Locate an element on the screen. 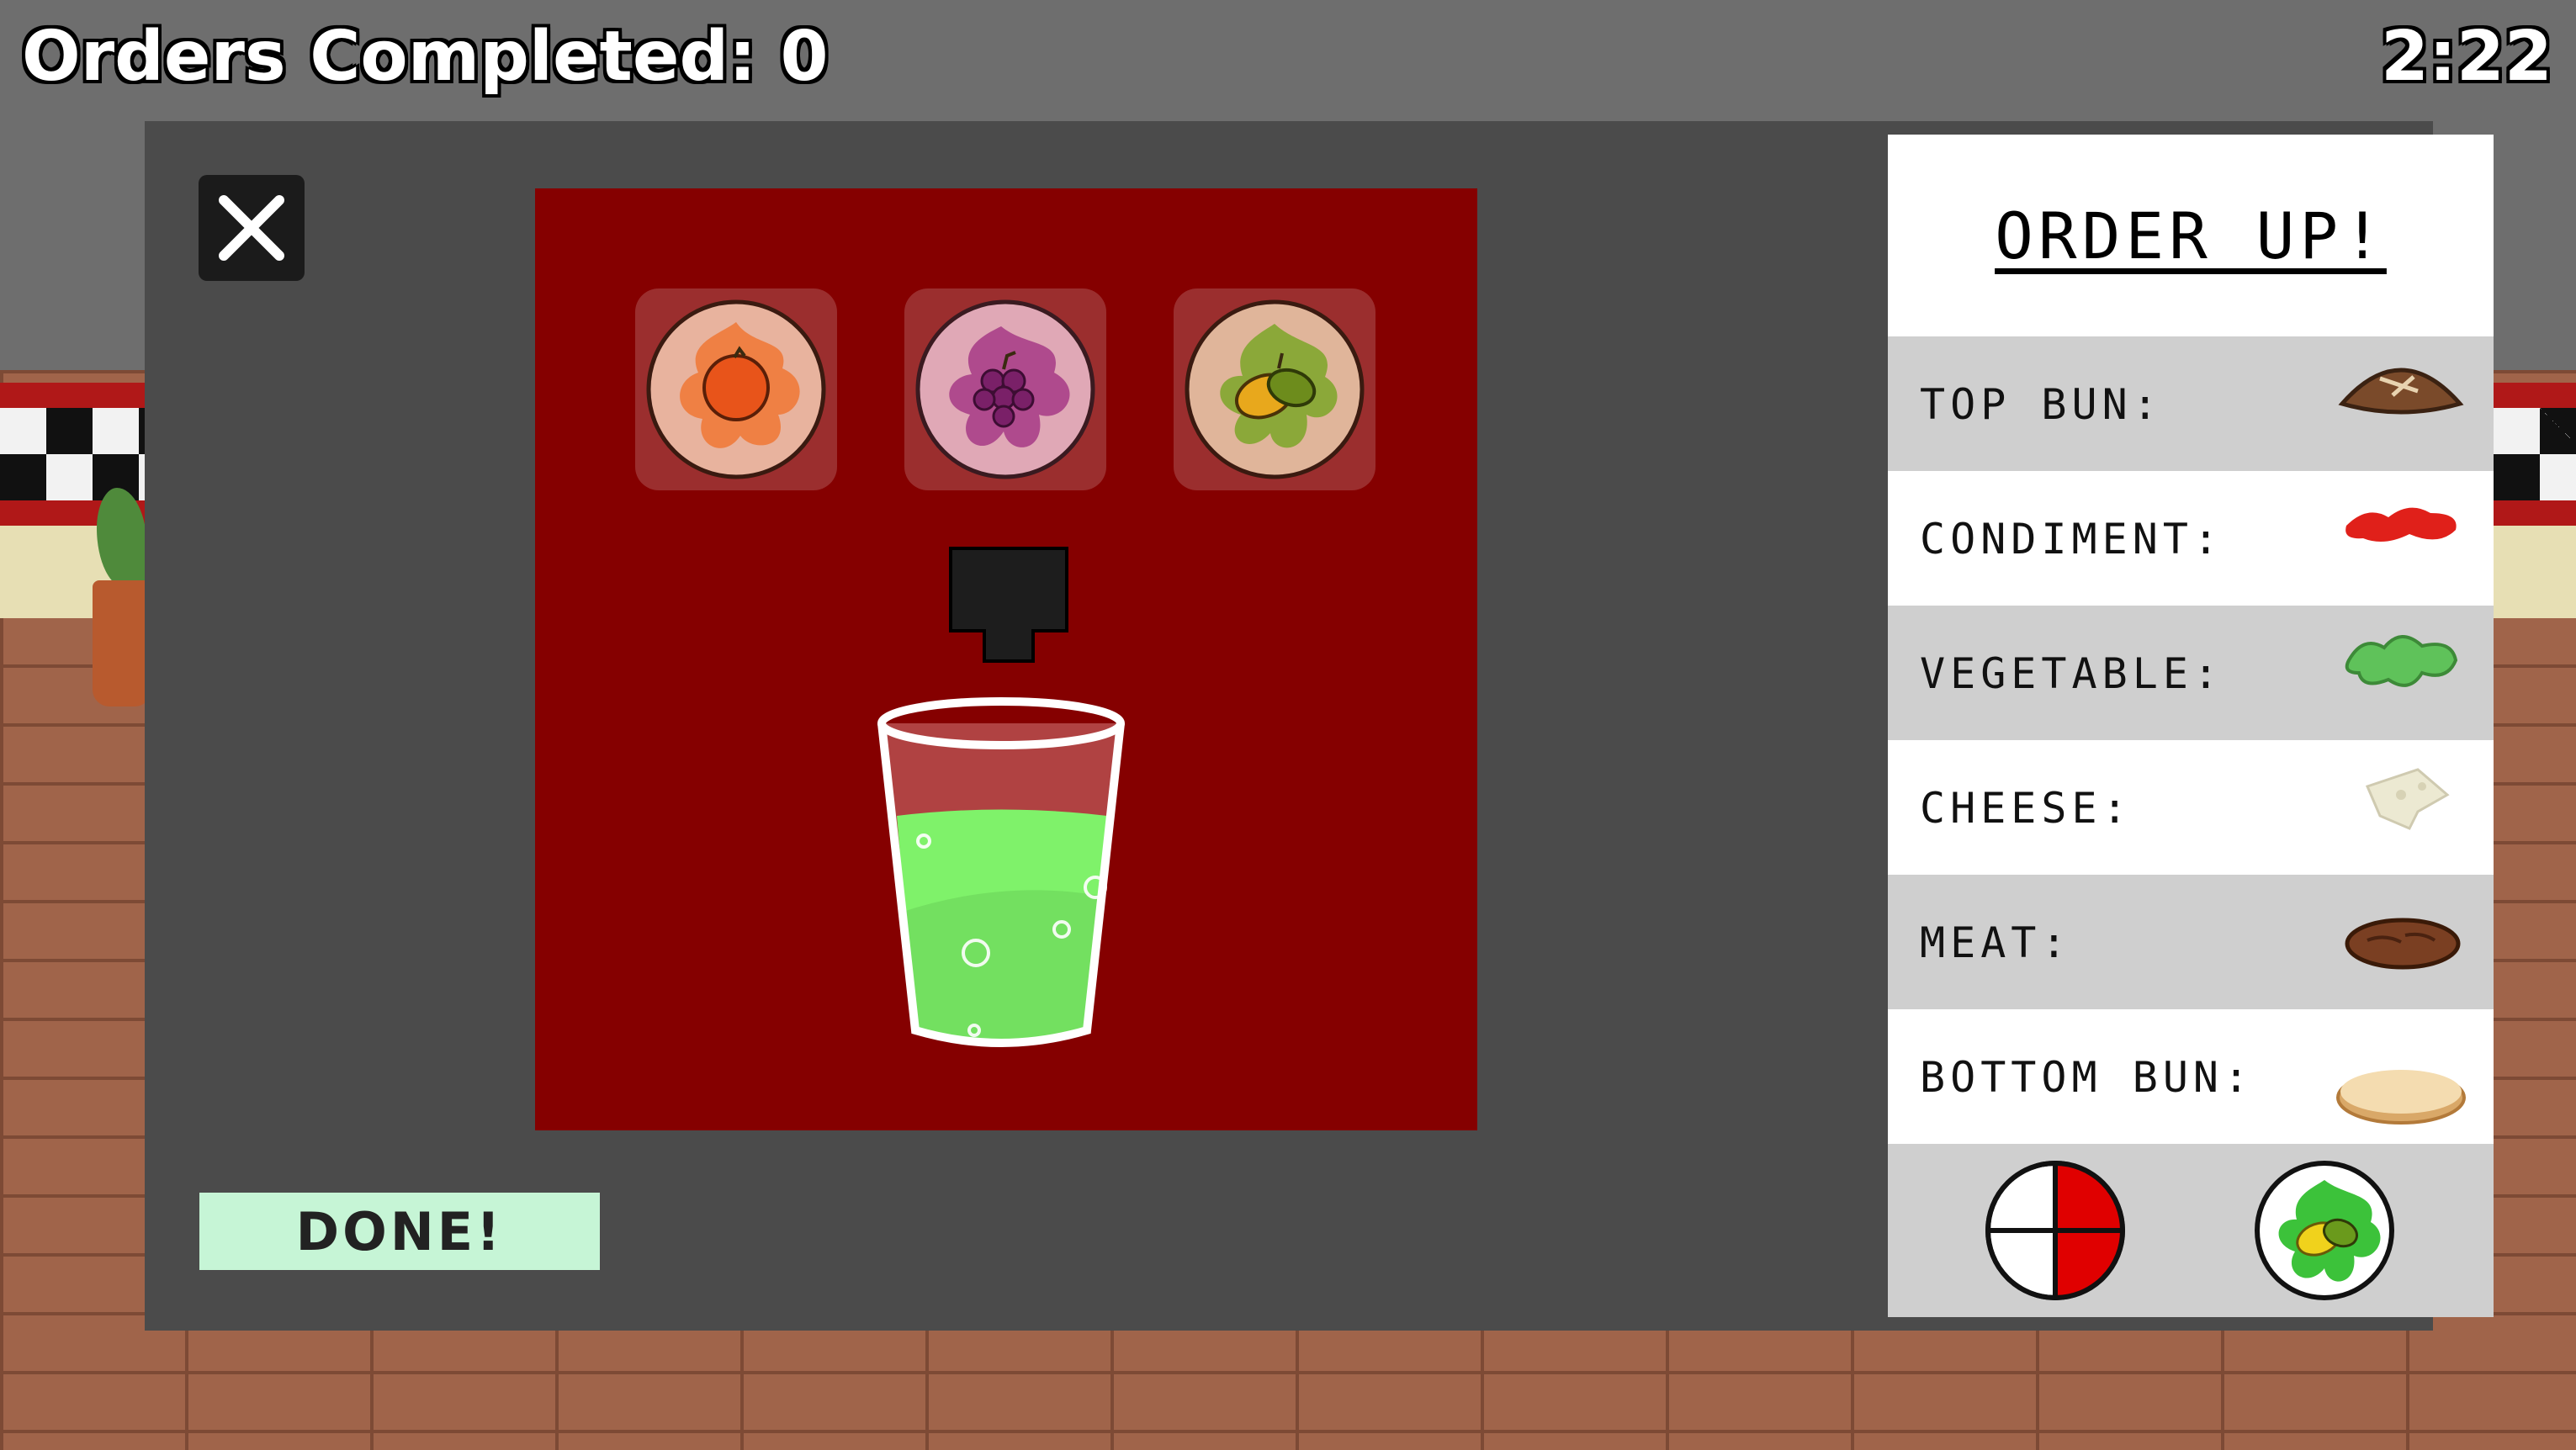 The height and width of the screenshot is (1450, 2576). lemon-lime-flavor-button is located at coordinates (1274, 389).